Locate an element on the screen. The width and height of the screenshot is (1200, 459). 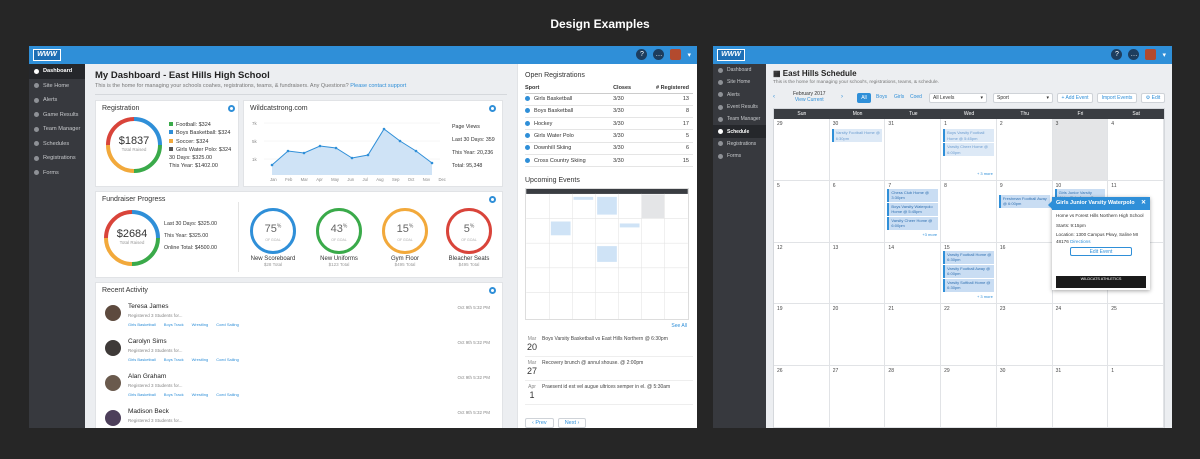
calendar-event: Boys Varsity Waterpolo Home @ 5:45pm is located at coordinates (913, 209).